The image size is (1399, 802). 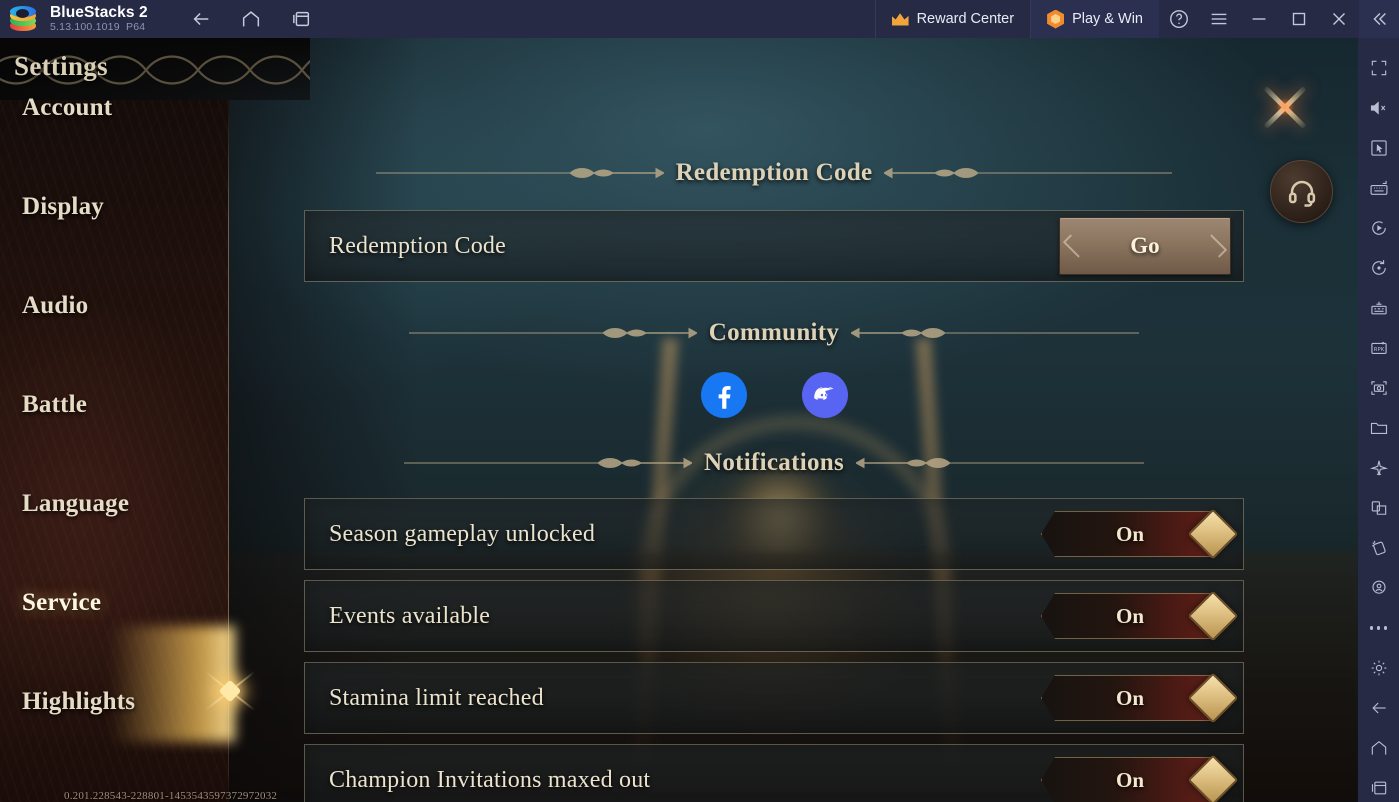 I want to click on macro-play-icon, so click(x=1378, y=228).